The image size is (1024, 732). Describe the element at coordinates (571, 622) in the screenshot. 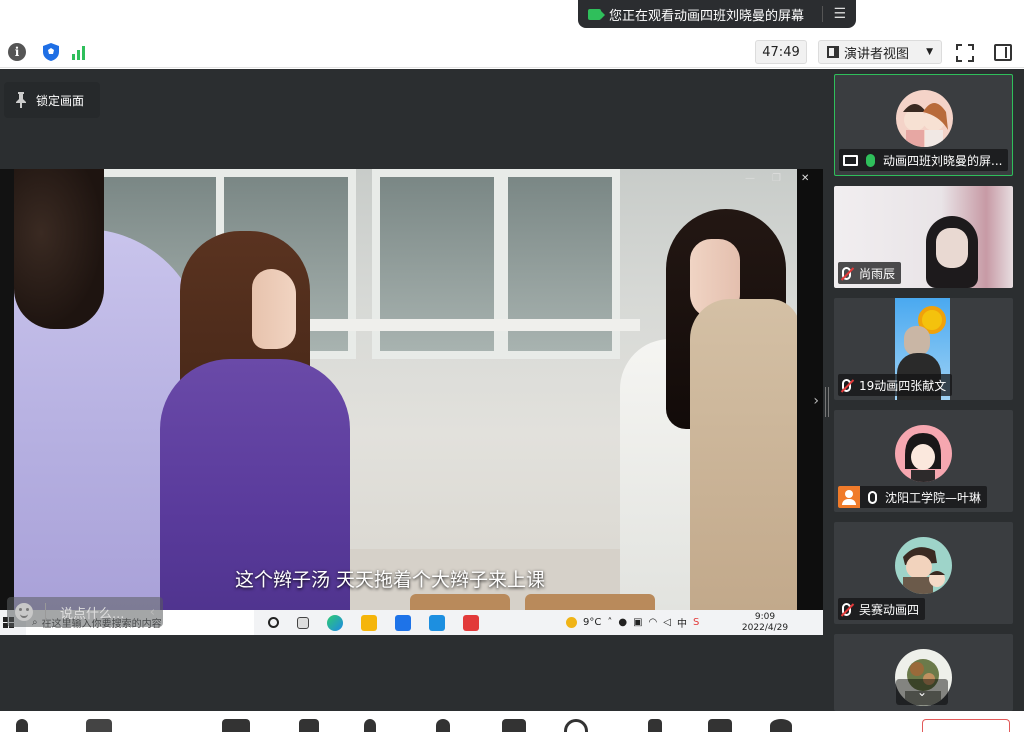

I see `weather-sun-icon` at that location.